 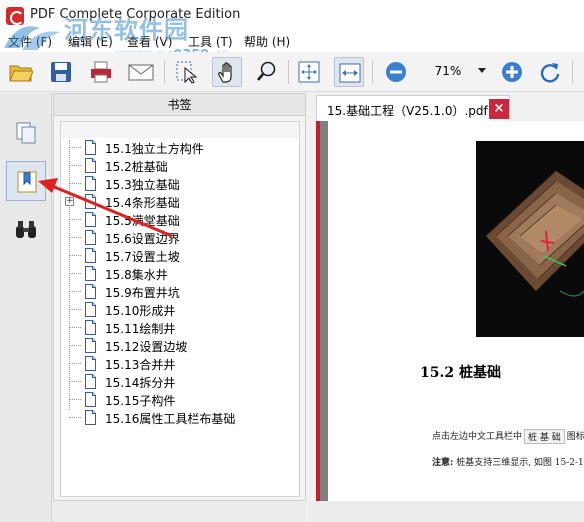 I want to click on bookmarks-header: 书签, so click(x=179, y=105).